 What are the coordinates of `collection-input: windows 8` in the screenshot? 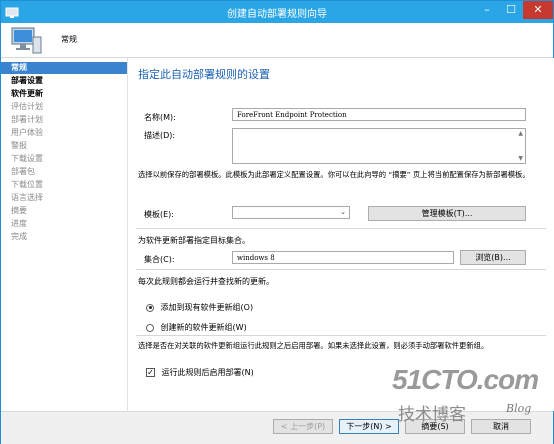 It's located at (343, 257).